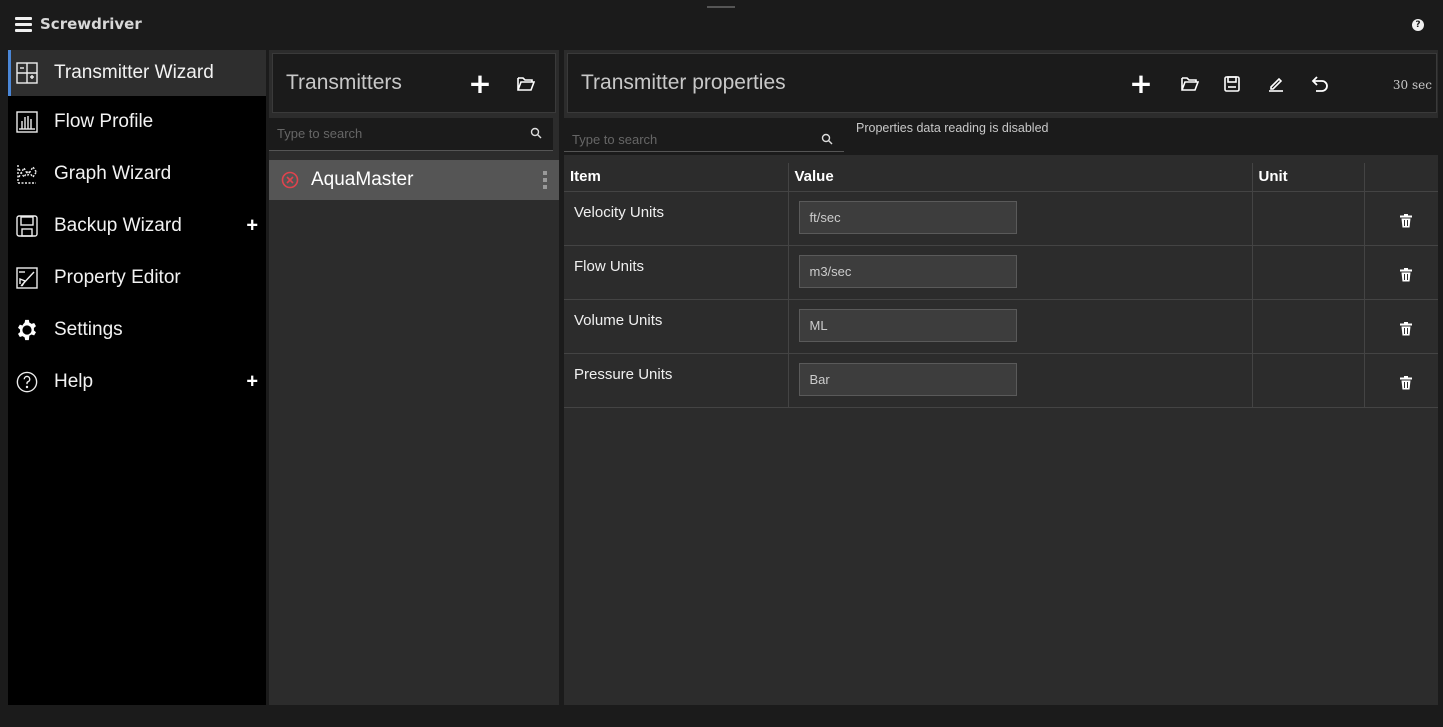 The height and width of the screenshot is (727, 1443). What do you see at coordinates (952, 128) in the screenshot?
I see `status-message: Properties data reading is disabled` at bounding box center [952, 128].